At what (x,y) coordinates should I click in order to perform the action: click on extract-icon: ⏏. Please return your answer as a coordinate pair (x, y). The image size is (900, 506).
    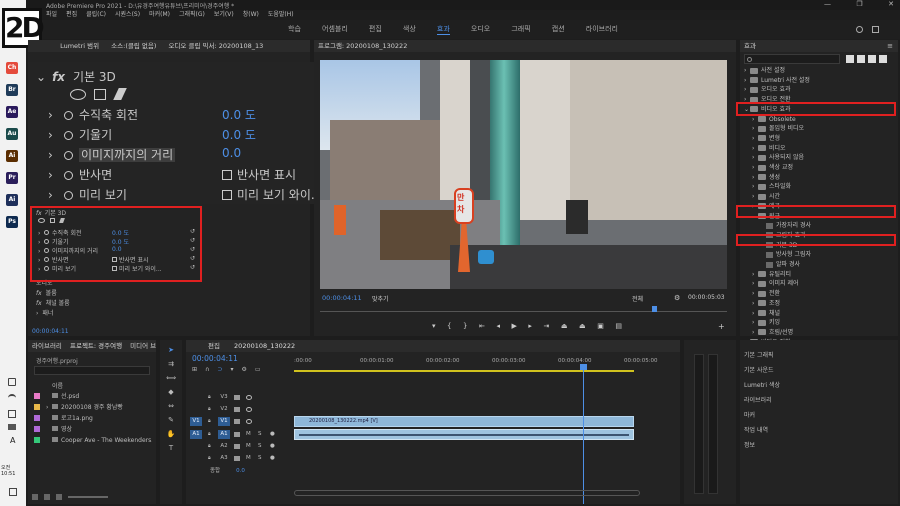
    Looking at the image, I should click on (582, 327).